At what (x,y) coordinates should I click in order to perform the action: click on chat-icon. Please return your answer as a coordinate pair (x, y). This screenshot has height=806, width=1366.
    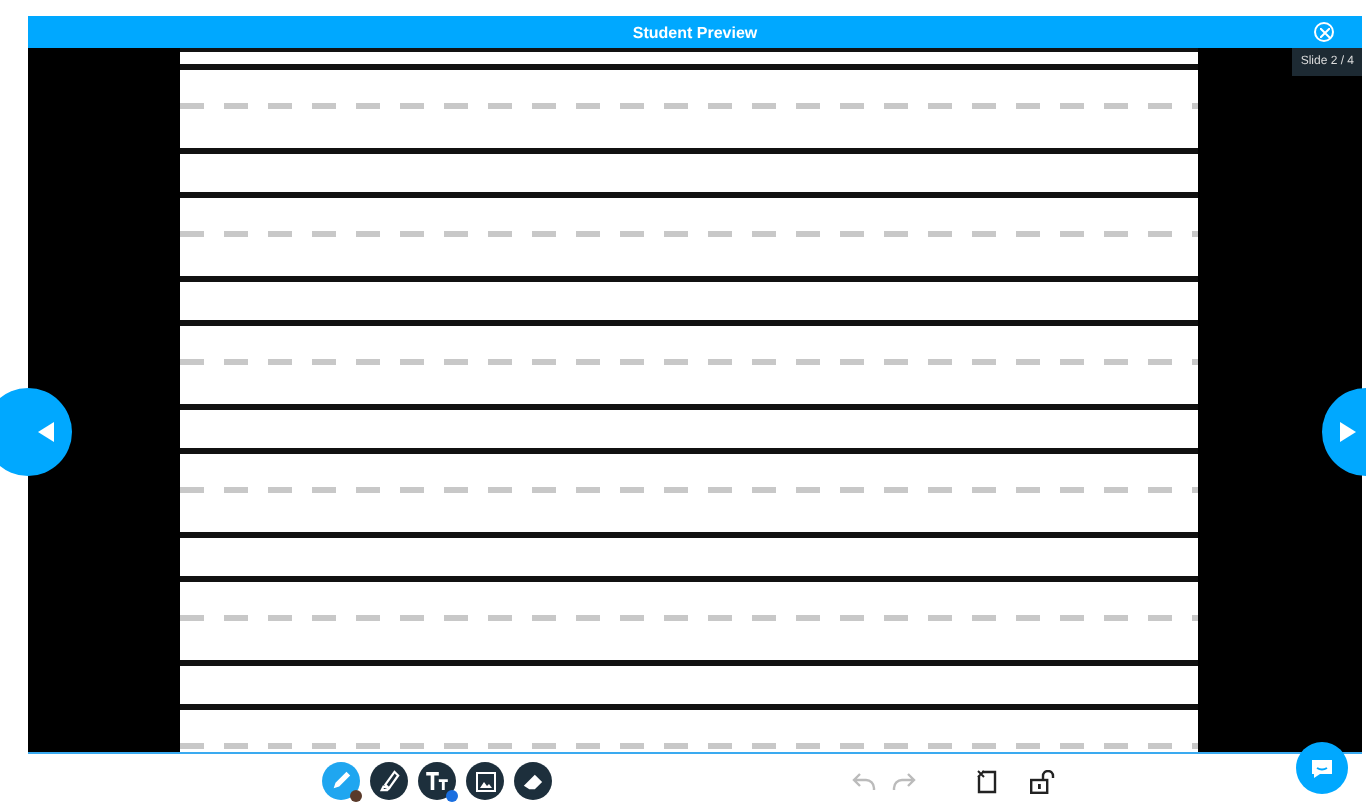
    Looking at the image, I should click on (1322, 768).